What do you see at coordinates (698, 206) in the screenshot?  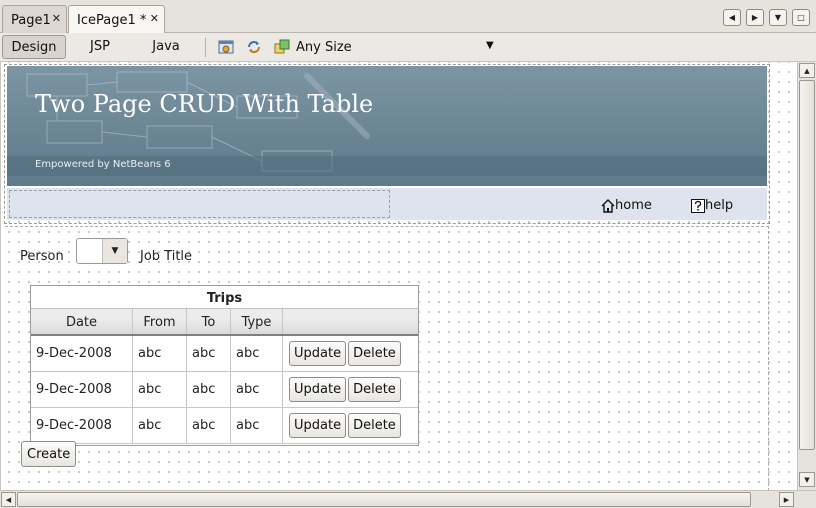 I see `help-icon` at bounding box center [698, 206].